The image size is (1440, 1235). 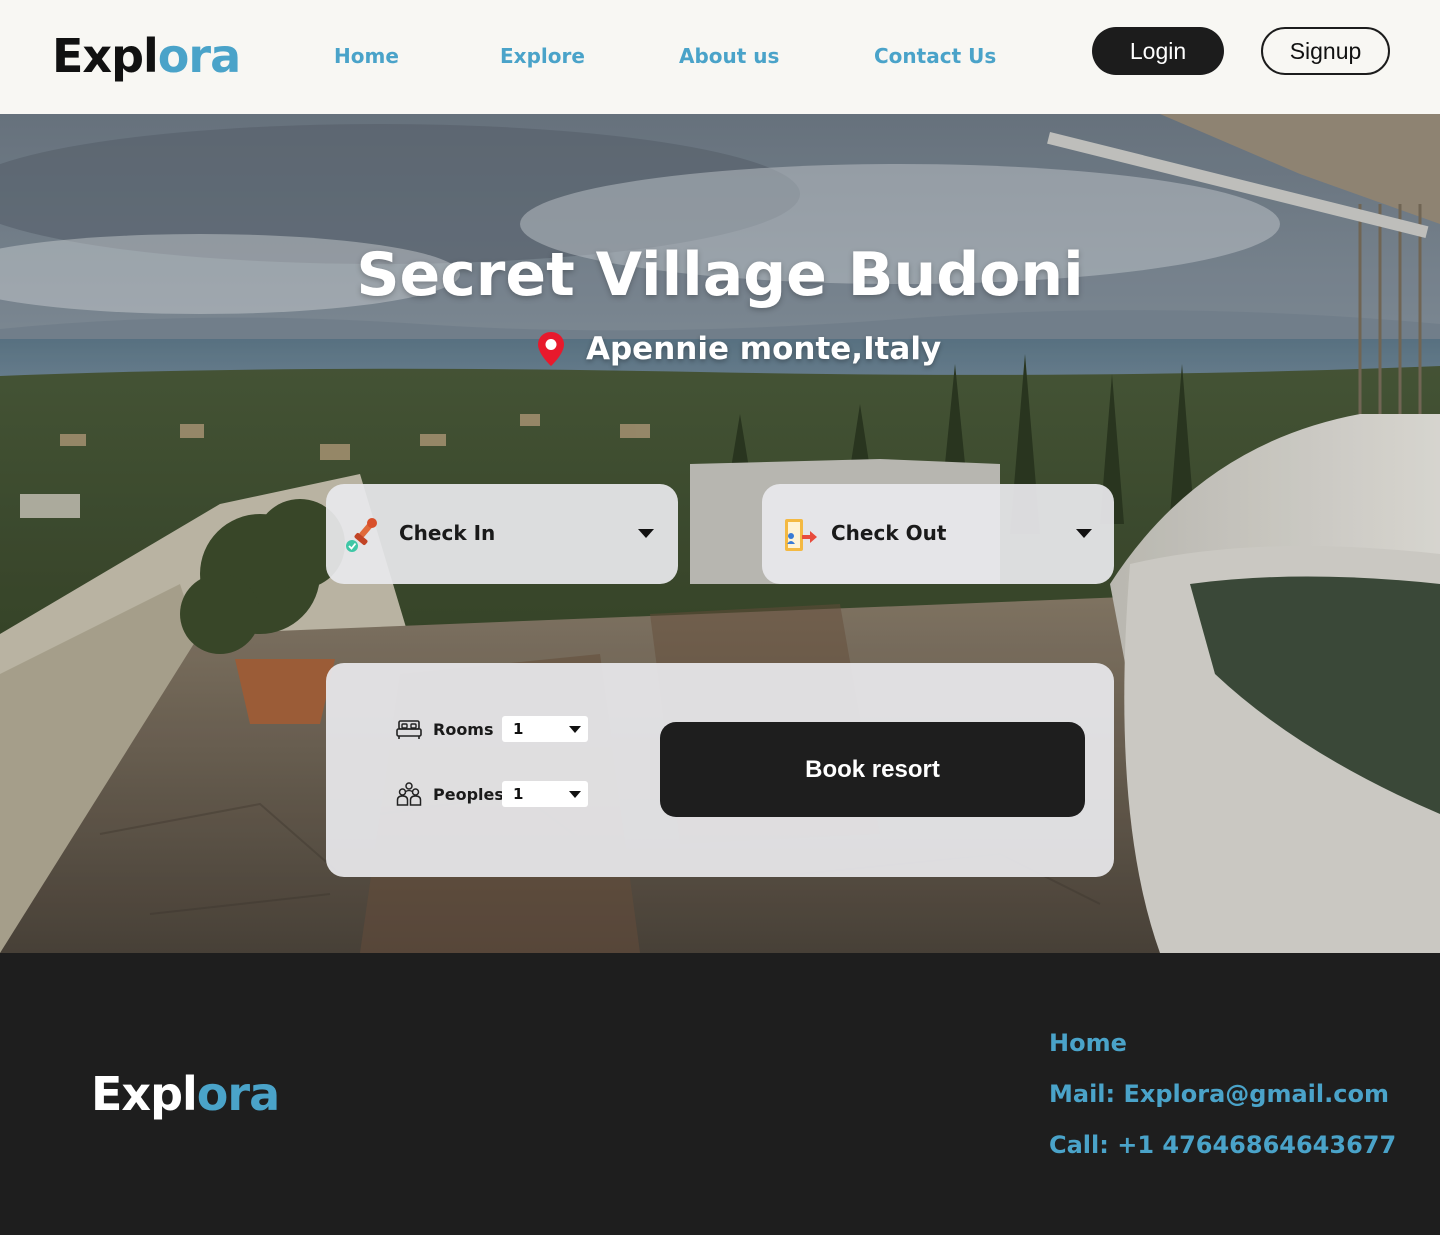 What do you see at coordinates (468, 794) in the screenshot?
I see `peoples-label: Peoples` at bounding box center [468, 794].